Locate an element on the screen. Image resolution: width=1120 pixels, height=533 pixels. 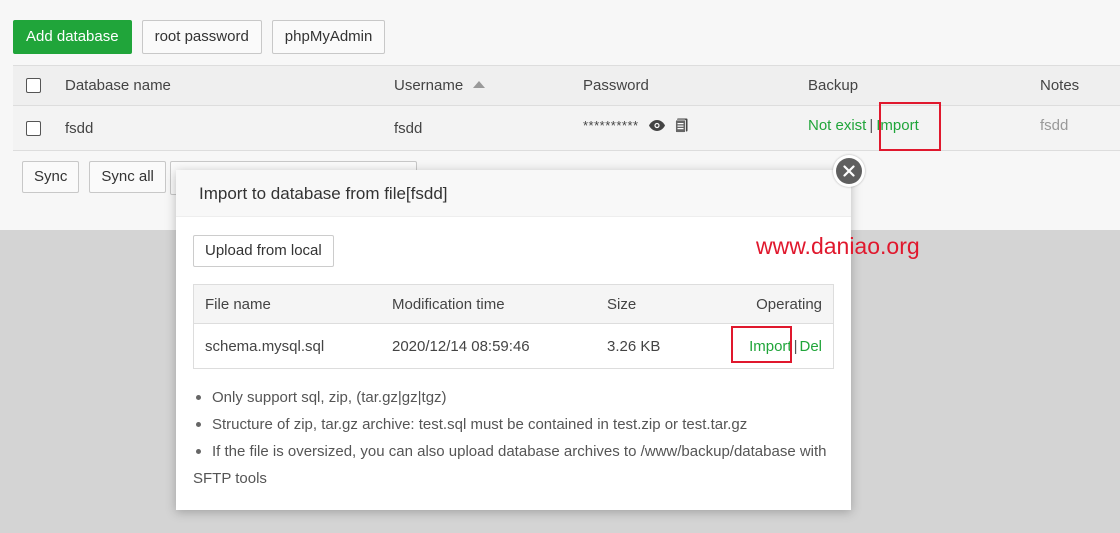
bottom-action-bar: Sync Sync all is located at coordinates (94, 177).